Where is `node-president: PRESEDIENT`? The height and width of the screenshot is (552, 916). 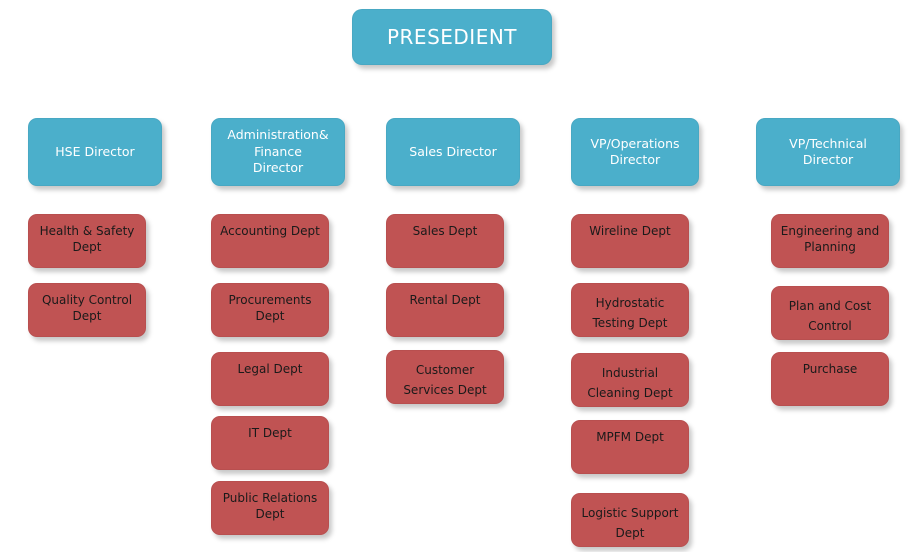
node-president: PRESEDIENT is located at coordinates (452, 37).